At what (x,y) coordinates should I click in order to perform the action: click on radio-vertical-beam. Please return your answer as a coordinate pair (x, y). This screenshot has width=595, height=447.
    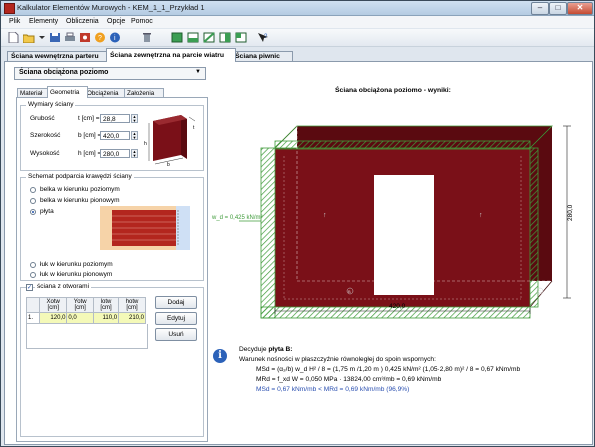
    Looking at the image, I should click on (33, 201).